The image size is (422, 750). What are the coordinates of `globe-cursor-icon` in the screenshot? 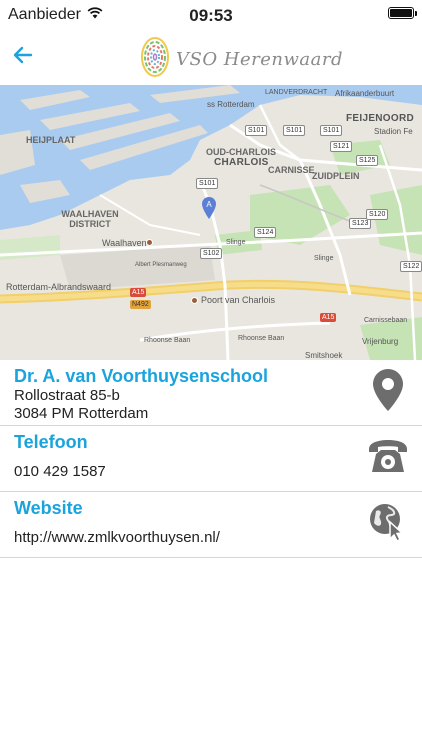 It's located at (388, 524).